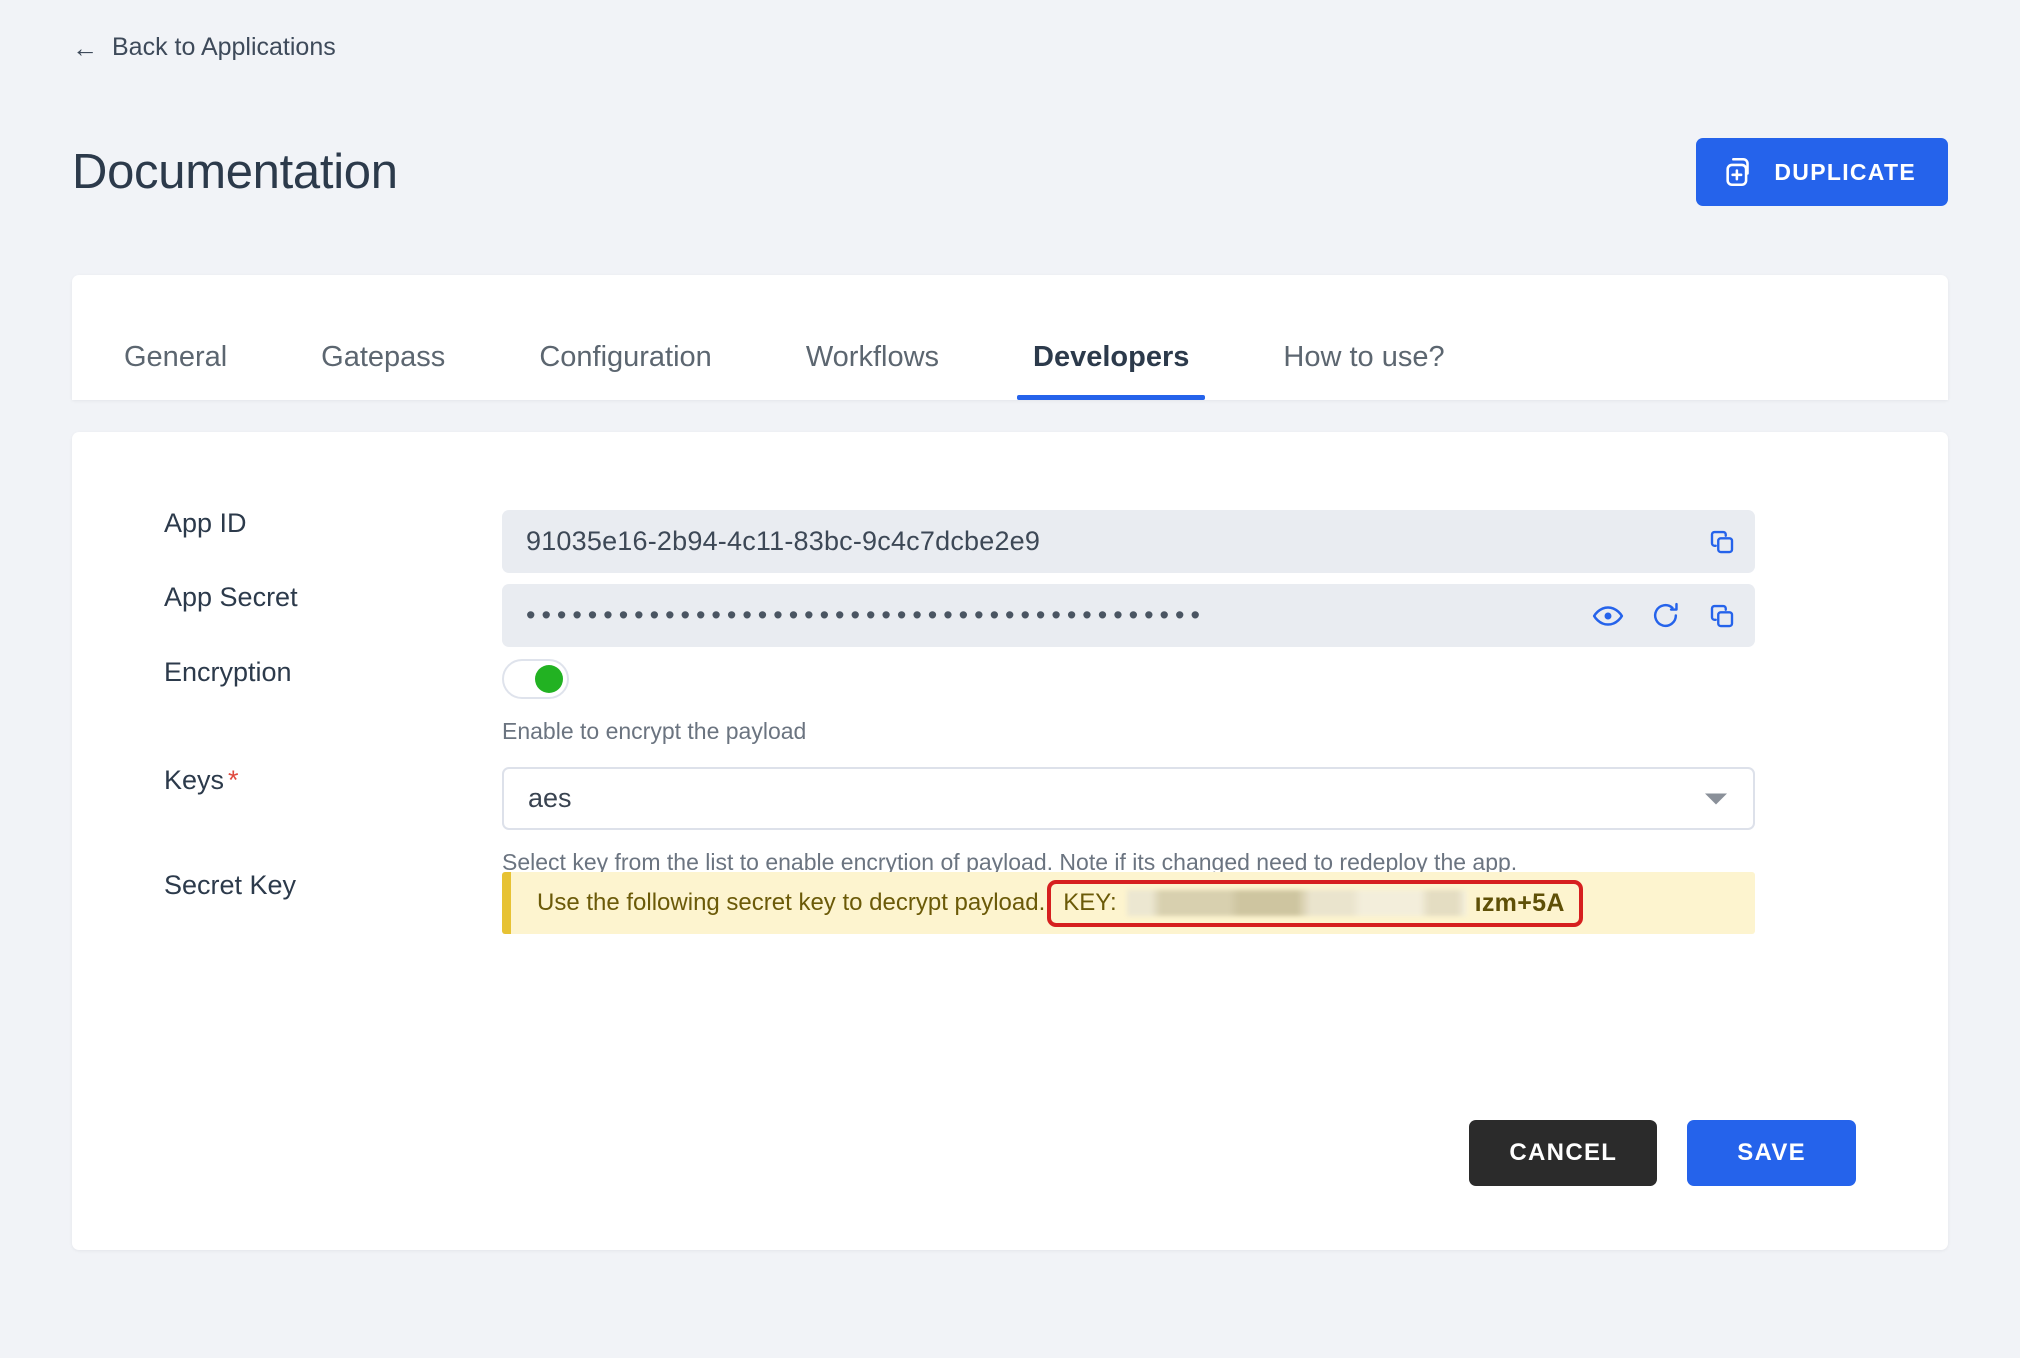 This screenshot has width=2020, height=1358. I want to click on app-secret-label: App Secret, so click(231, 597).